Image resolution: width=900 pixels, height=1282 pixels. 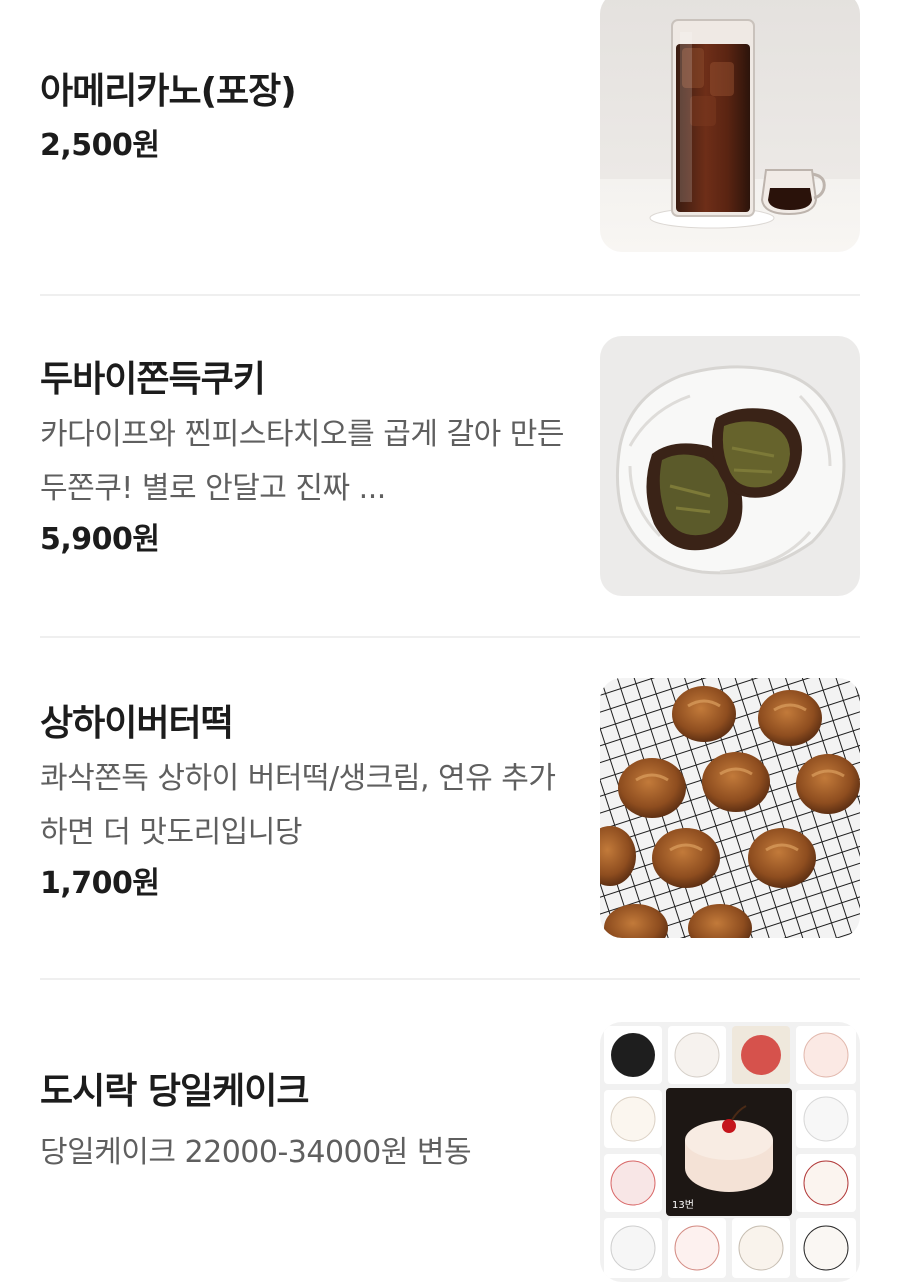 I want to click on menu-item-price: 5,900원, so click(x=100, y=539).